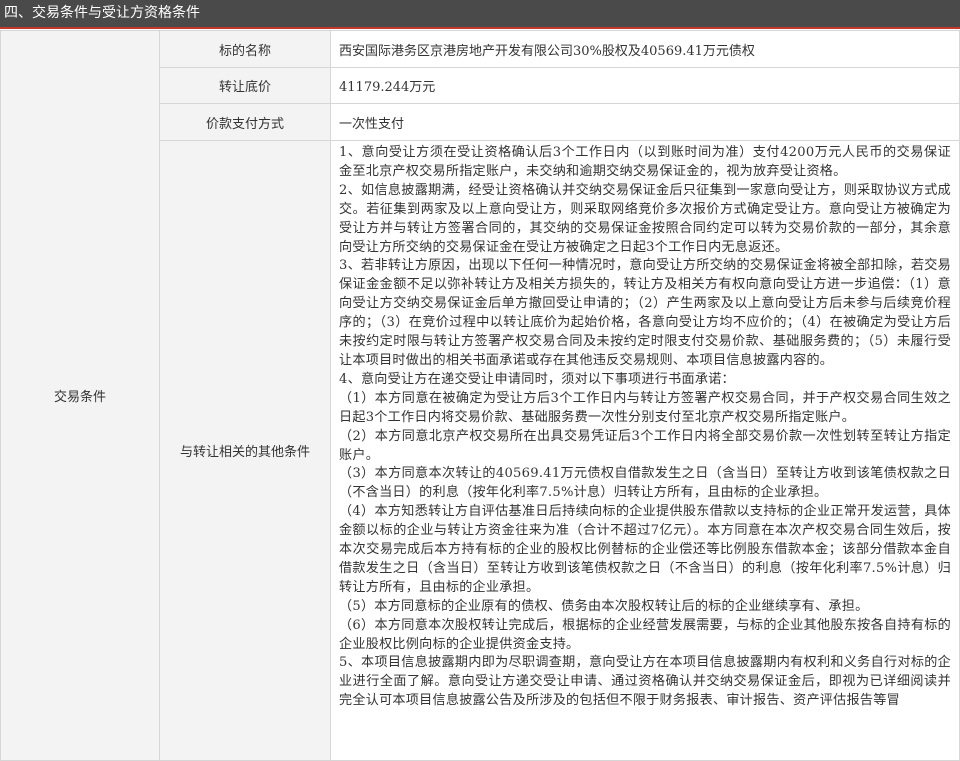 The height and width of the screenshot is (761, 960). I want to click on subject-name-value: 西安国际港务区京港房地产开发有限公司30%股权及40569.41万元债权, so click(547, 51).